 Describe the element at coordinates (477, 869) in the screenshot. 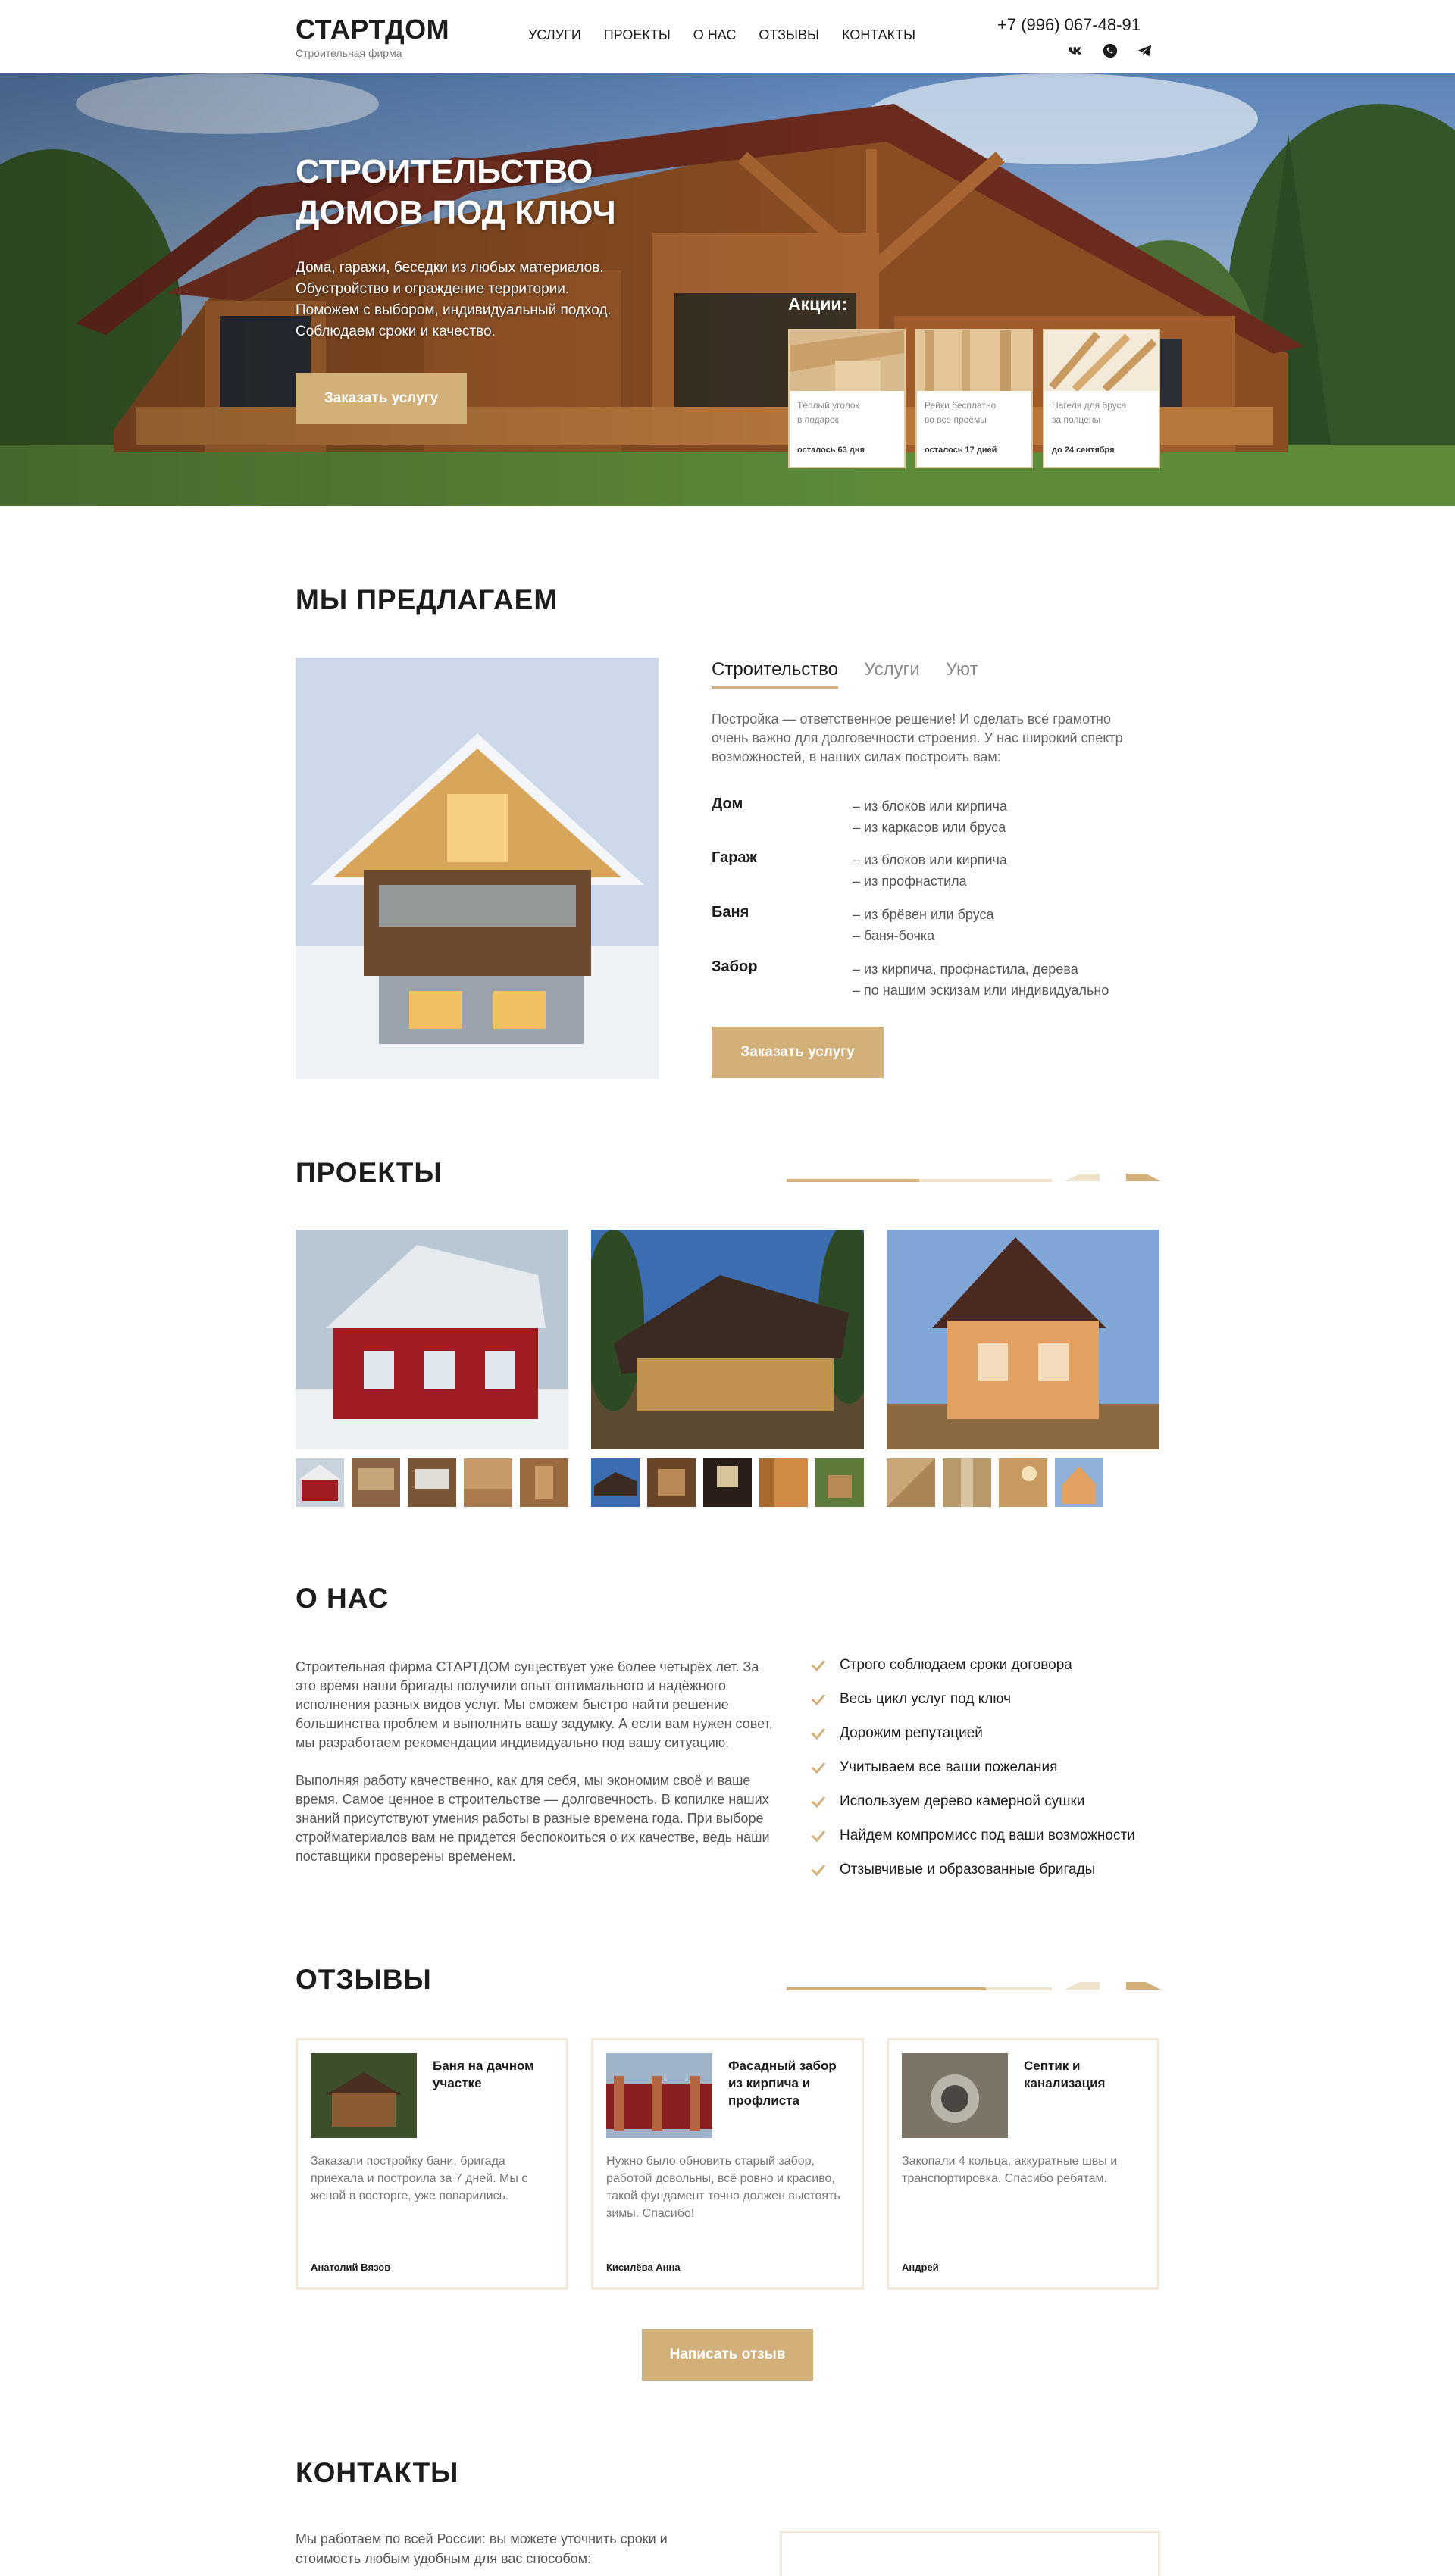

I see `winter-house-image` at that location.